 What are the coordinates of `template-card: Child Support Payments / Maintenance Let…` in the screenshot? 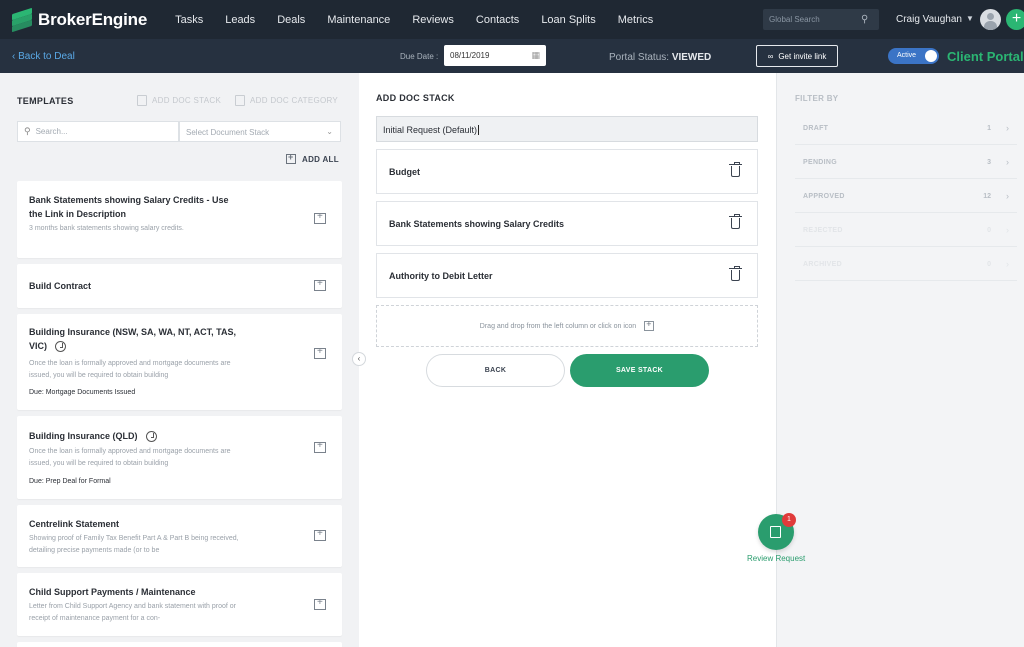 It's located at (179, 604).